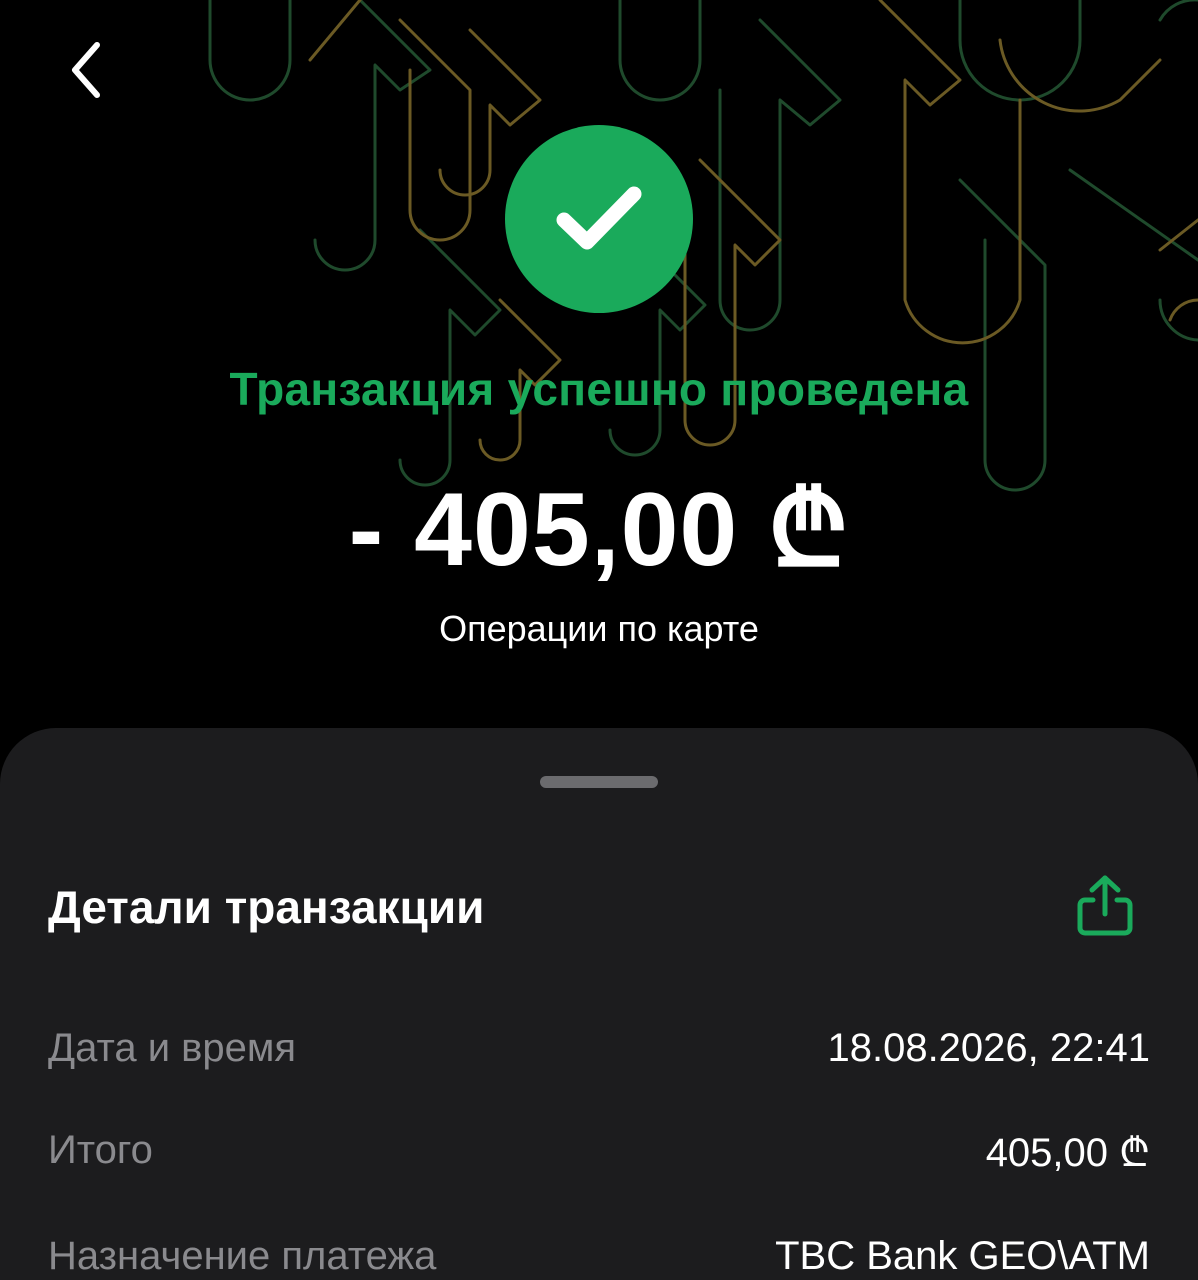 Image resolution: width=1198 pixels, height=1280 pixels. Describe the element at coordinates (599, 782) in the screenshot. I see `drag-handle` at that location.